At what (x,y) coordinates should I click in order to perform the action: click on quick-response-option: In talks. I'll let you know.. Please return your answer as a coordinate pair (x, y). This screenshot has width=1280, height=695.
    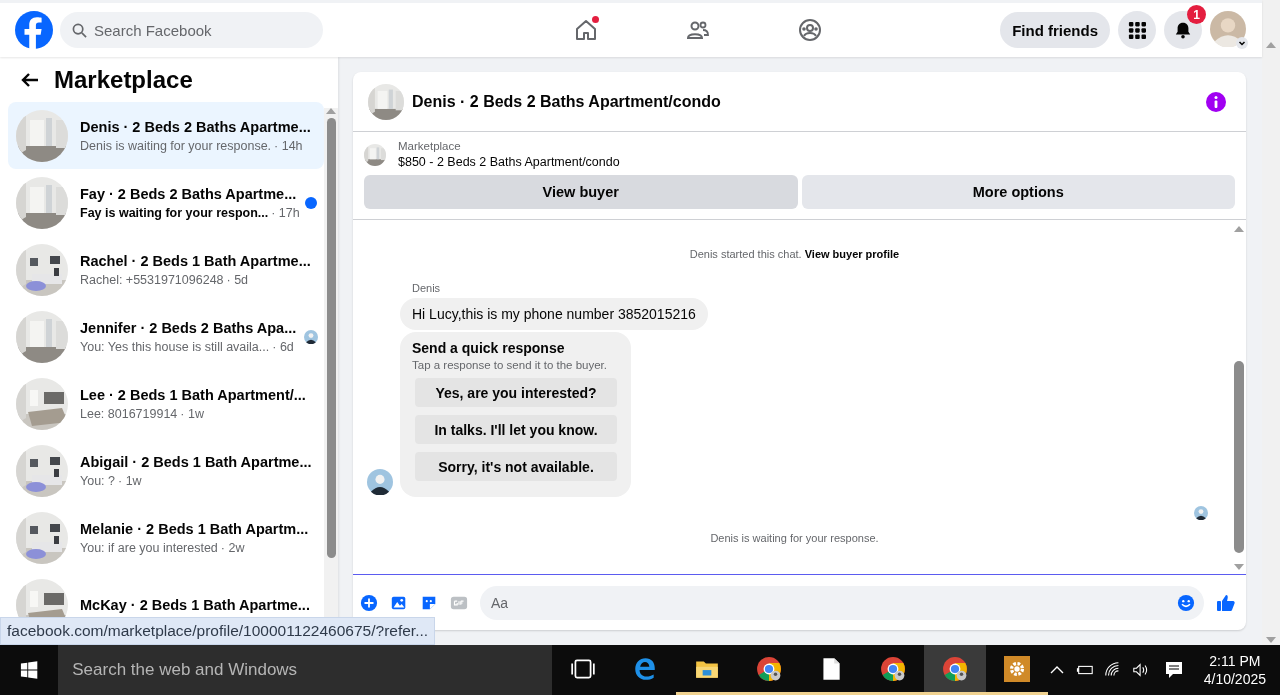
    Looking at the image, I should click on (516, 429).